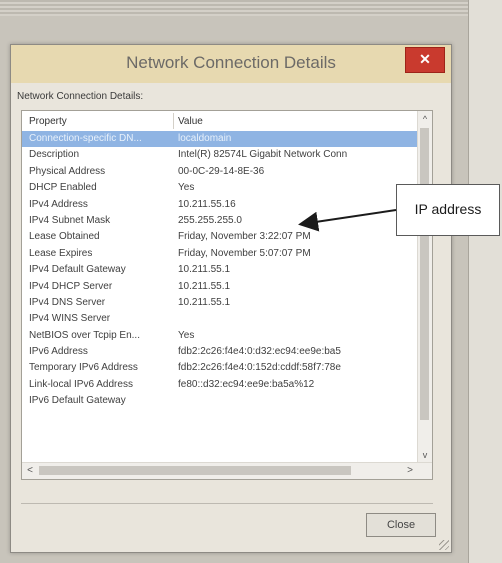 Image resolution: width=502 pixels, height=563 pixels. I want to click on value-cell: Friday, November 3:22:07 PM, so click(244, 237).